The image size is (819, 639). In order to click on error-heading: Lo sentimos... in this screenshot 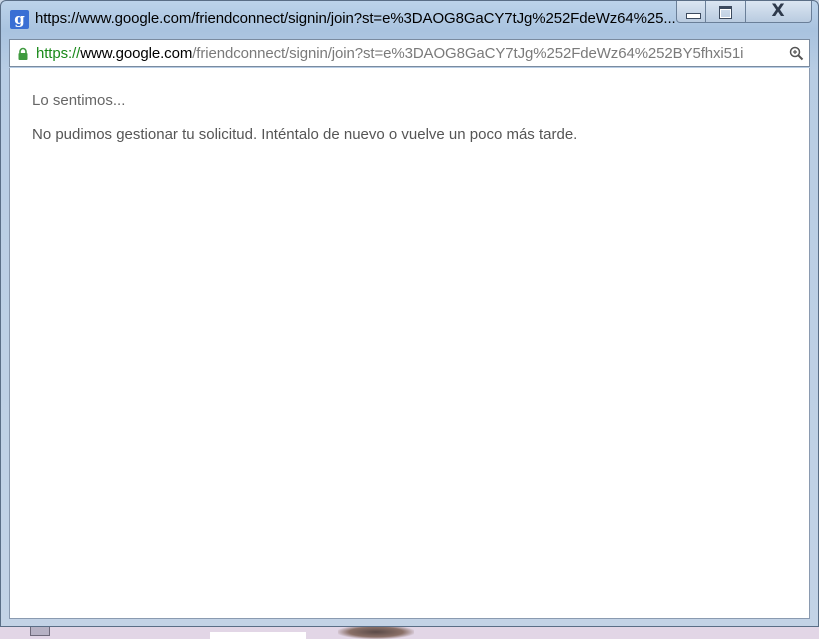, I will do `click(79, 100)`.